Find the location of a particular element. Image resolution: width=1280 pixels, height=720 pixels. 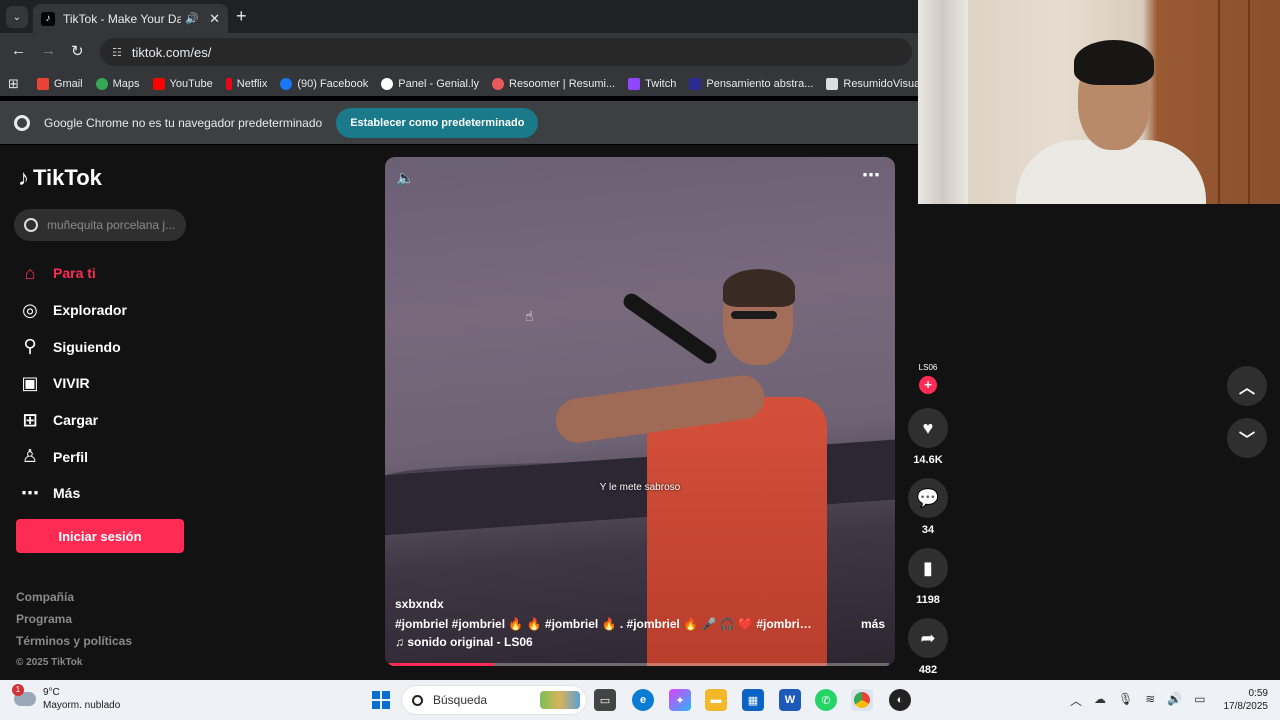

login-button: Iniciar sesión is located at coordinates (100, 536).